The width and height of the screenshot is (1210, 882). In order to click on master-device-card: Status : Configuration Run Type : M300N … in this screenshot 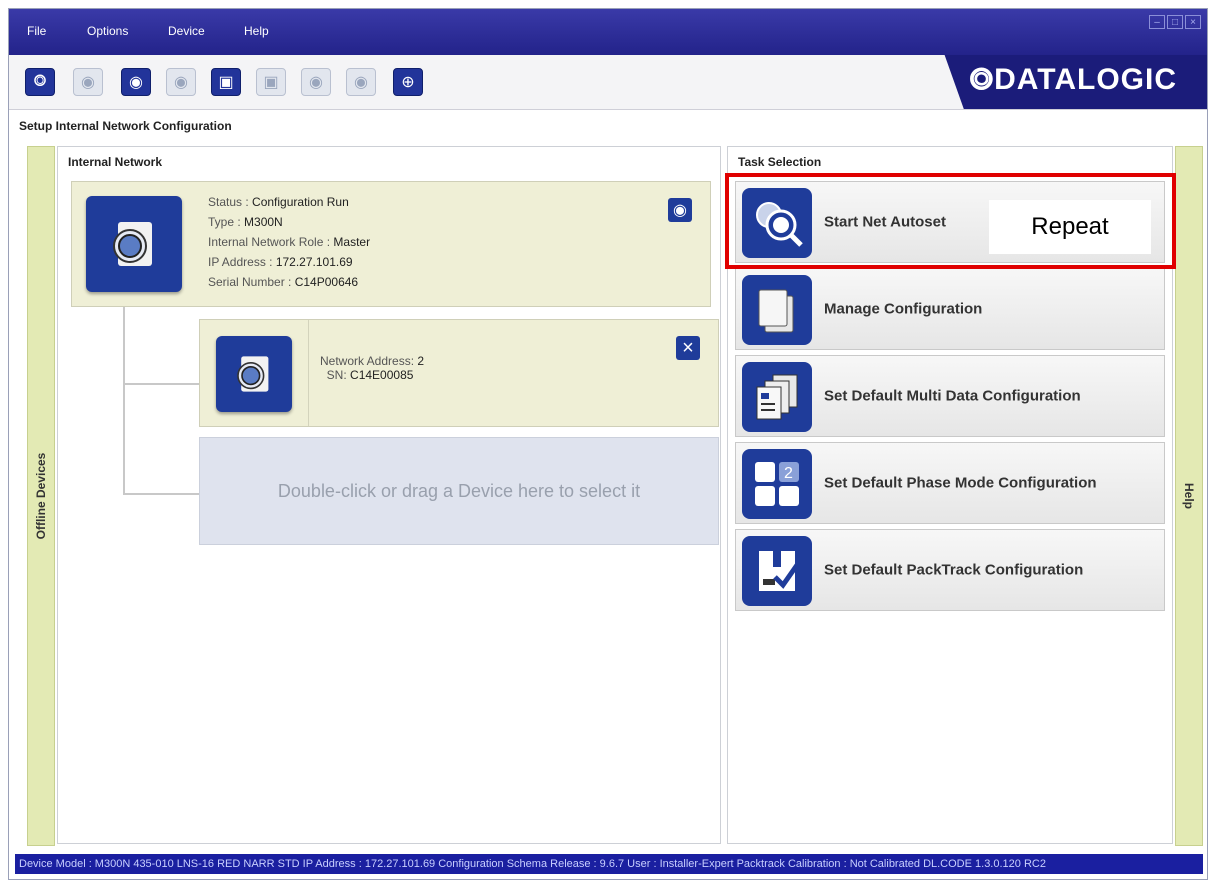, I will do `click(391, 244)`.